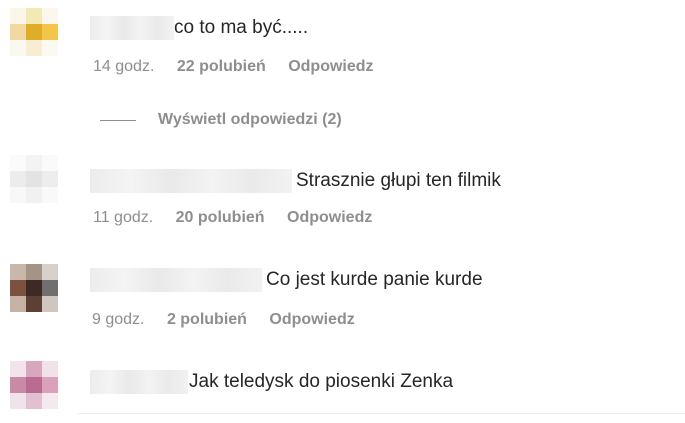 This screenshot has height=423, width=685. Describe the element at coordinates (321, 381) in the screenshot. I see `comment-text: Jak teledysk do piosenki Zenka` at that location.